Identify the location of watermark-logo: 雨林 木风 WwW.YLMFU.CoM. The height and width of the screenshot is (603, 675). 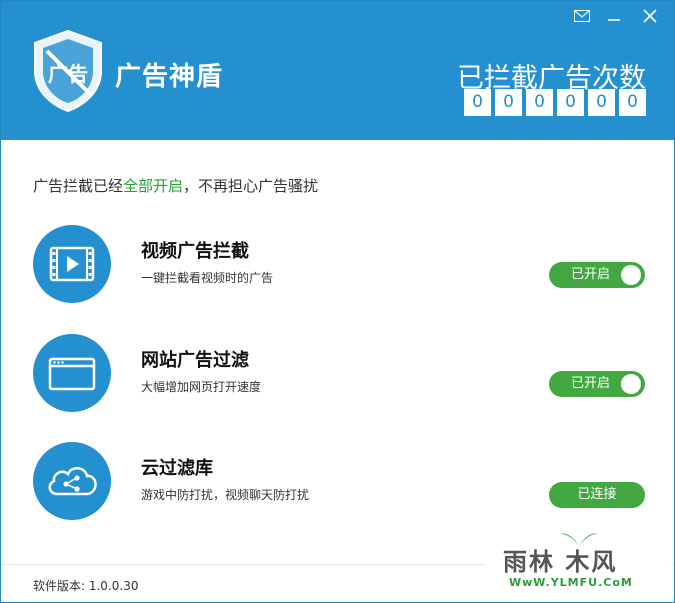
(578, 559).